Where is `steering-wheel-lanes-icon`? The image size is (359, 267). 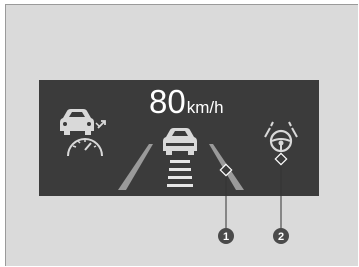
steering-wheel-lanes-icon is located at coordinates (281, 137).